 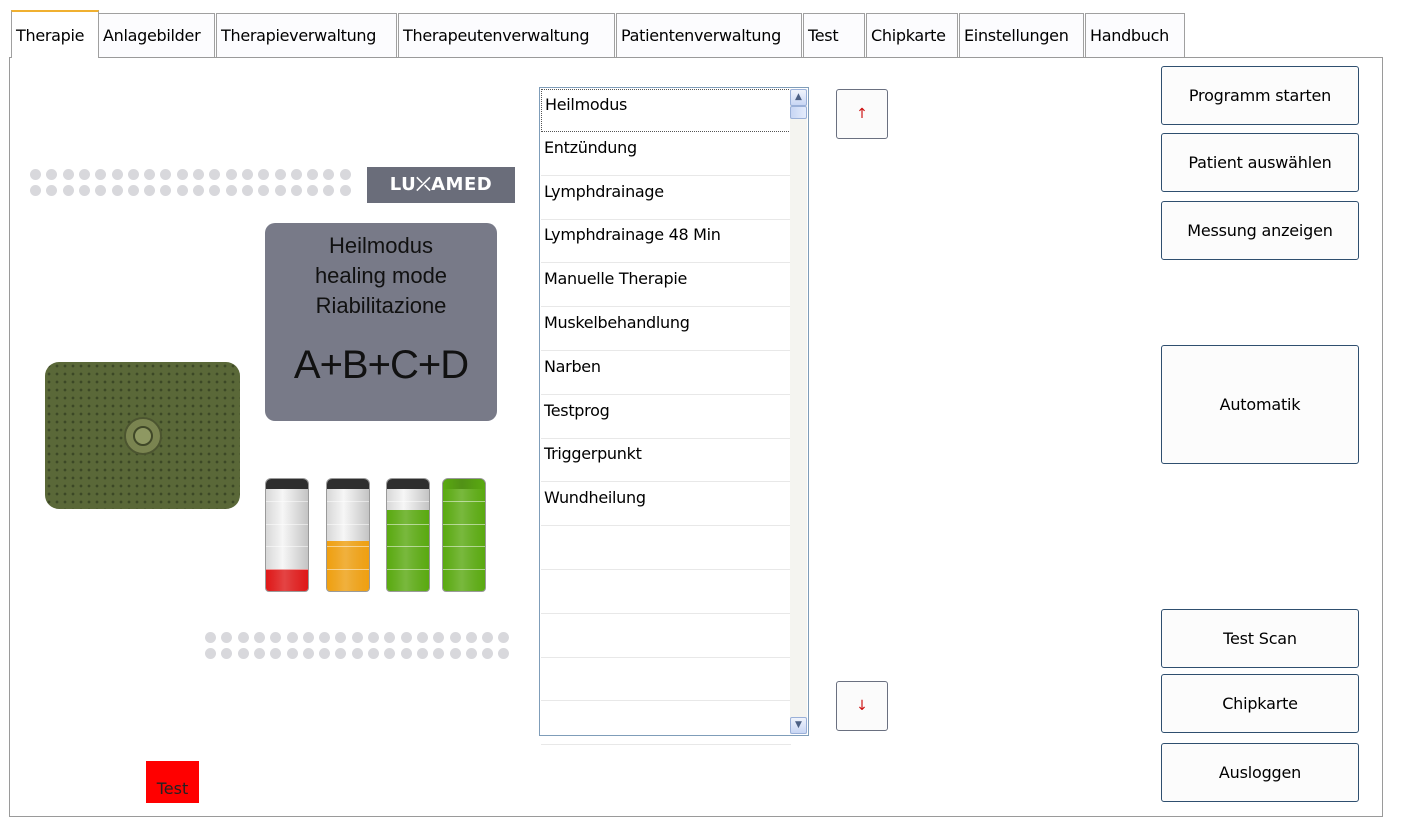 I want to click on program-list-scrollbar: ▲ ▼, so click(x=798, y=411).